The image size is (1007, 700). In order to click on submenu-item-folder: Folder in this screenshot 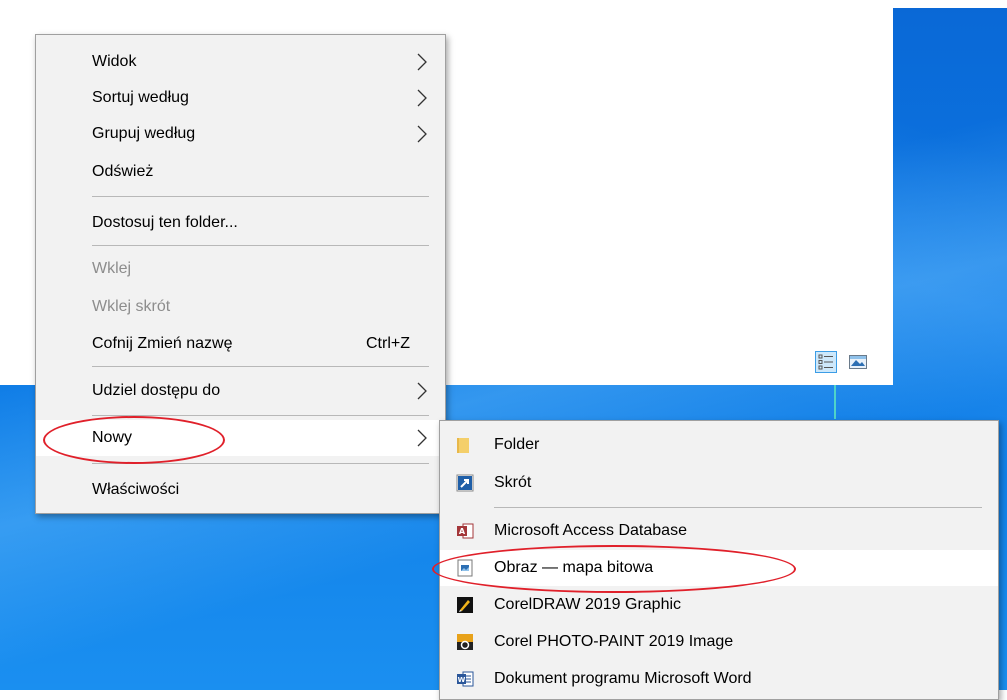, I will do `click(719, 445)`.